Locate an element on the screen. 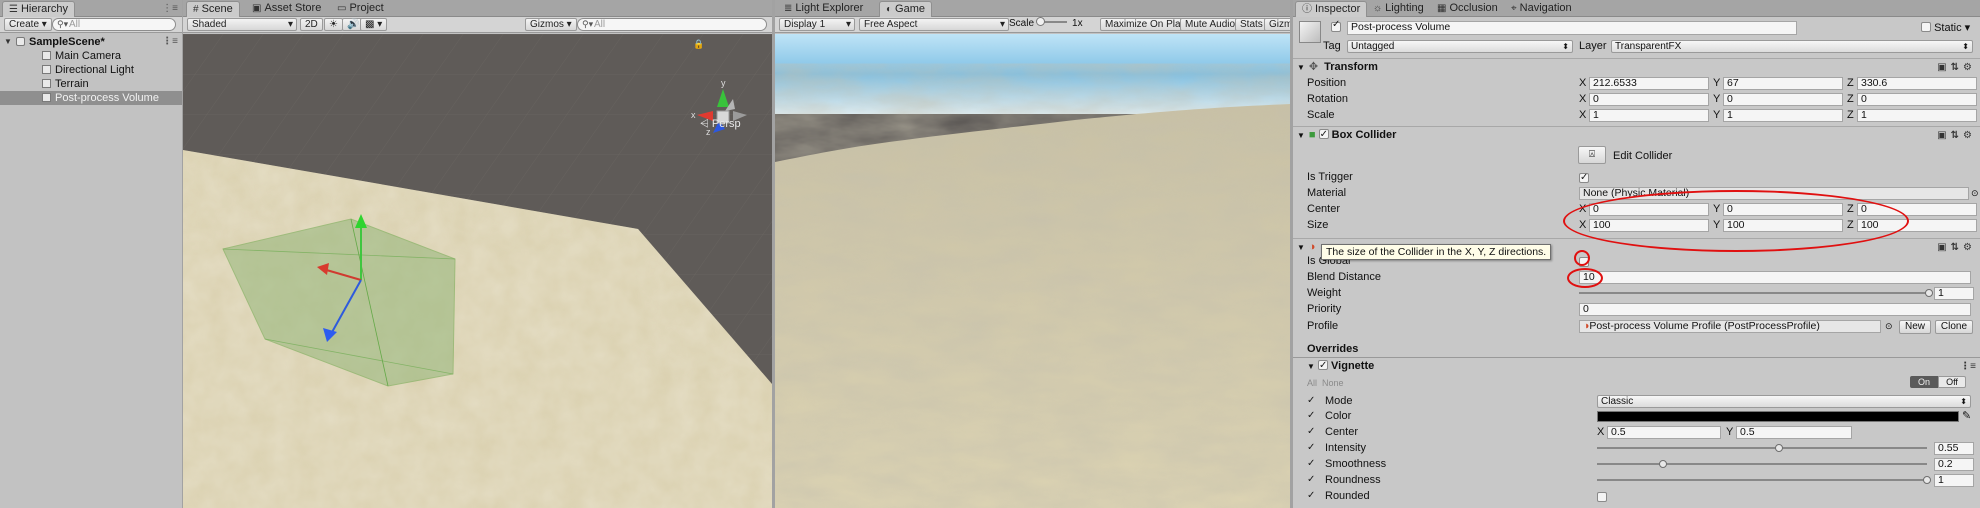 The width and height of the screenshot is (1980, 508). vignette-enabled-checkbox is located at coordinates (1322, 365).